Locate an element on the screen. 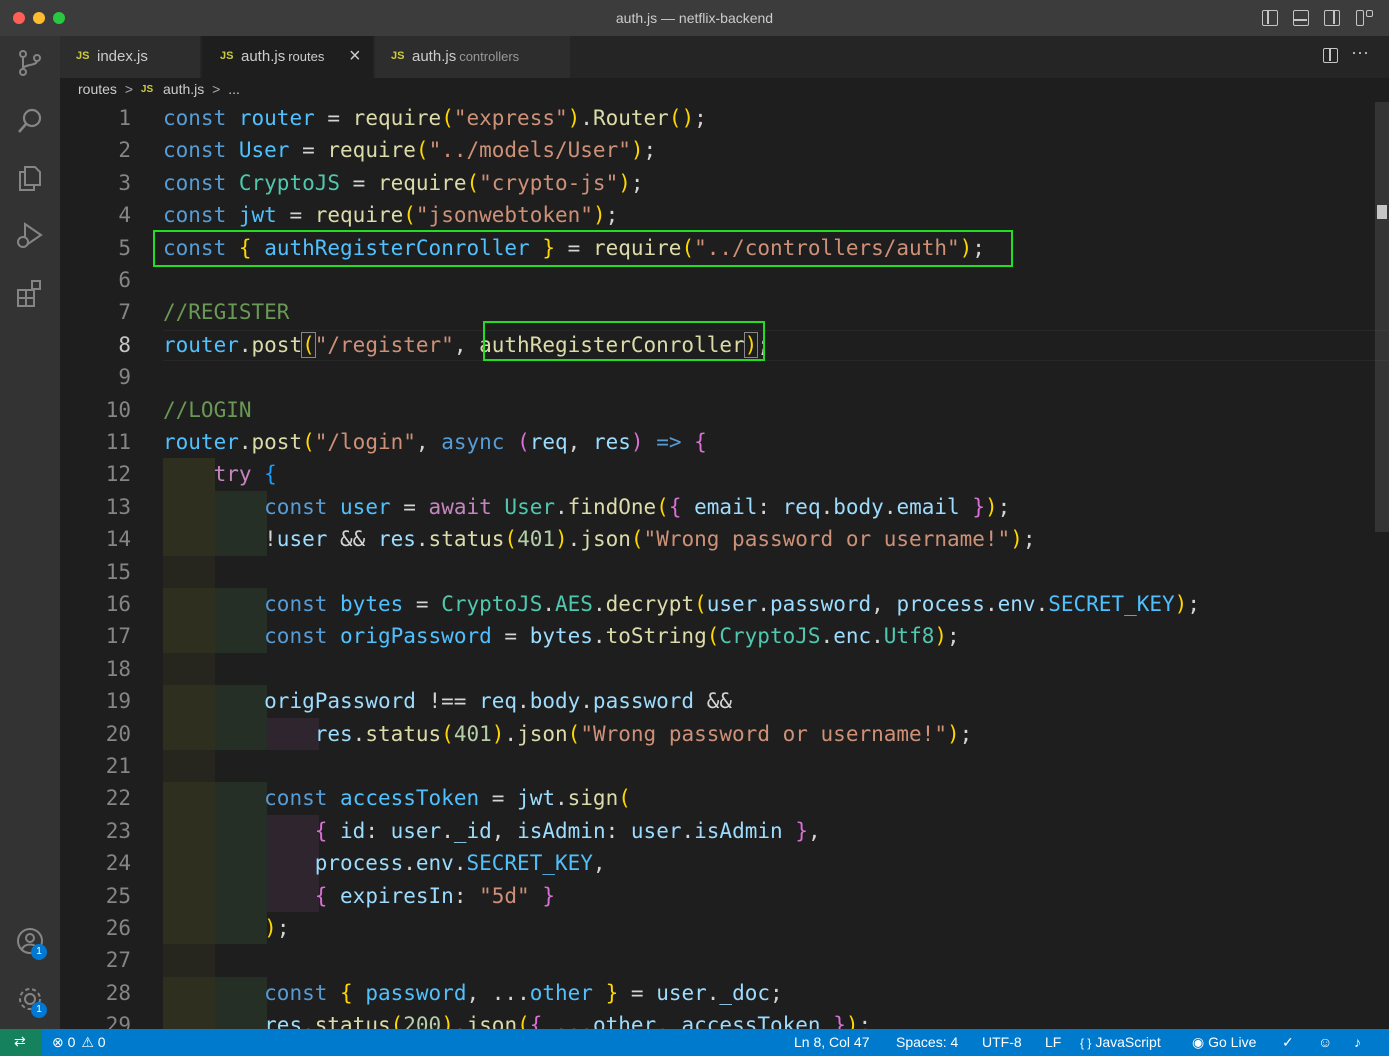 Image resolution: width=1389 pixels, height=1056 pixels. feedback-icon: ☺ is located at coordinates (1325, 1042).